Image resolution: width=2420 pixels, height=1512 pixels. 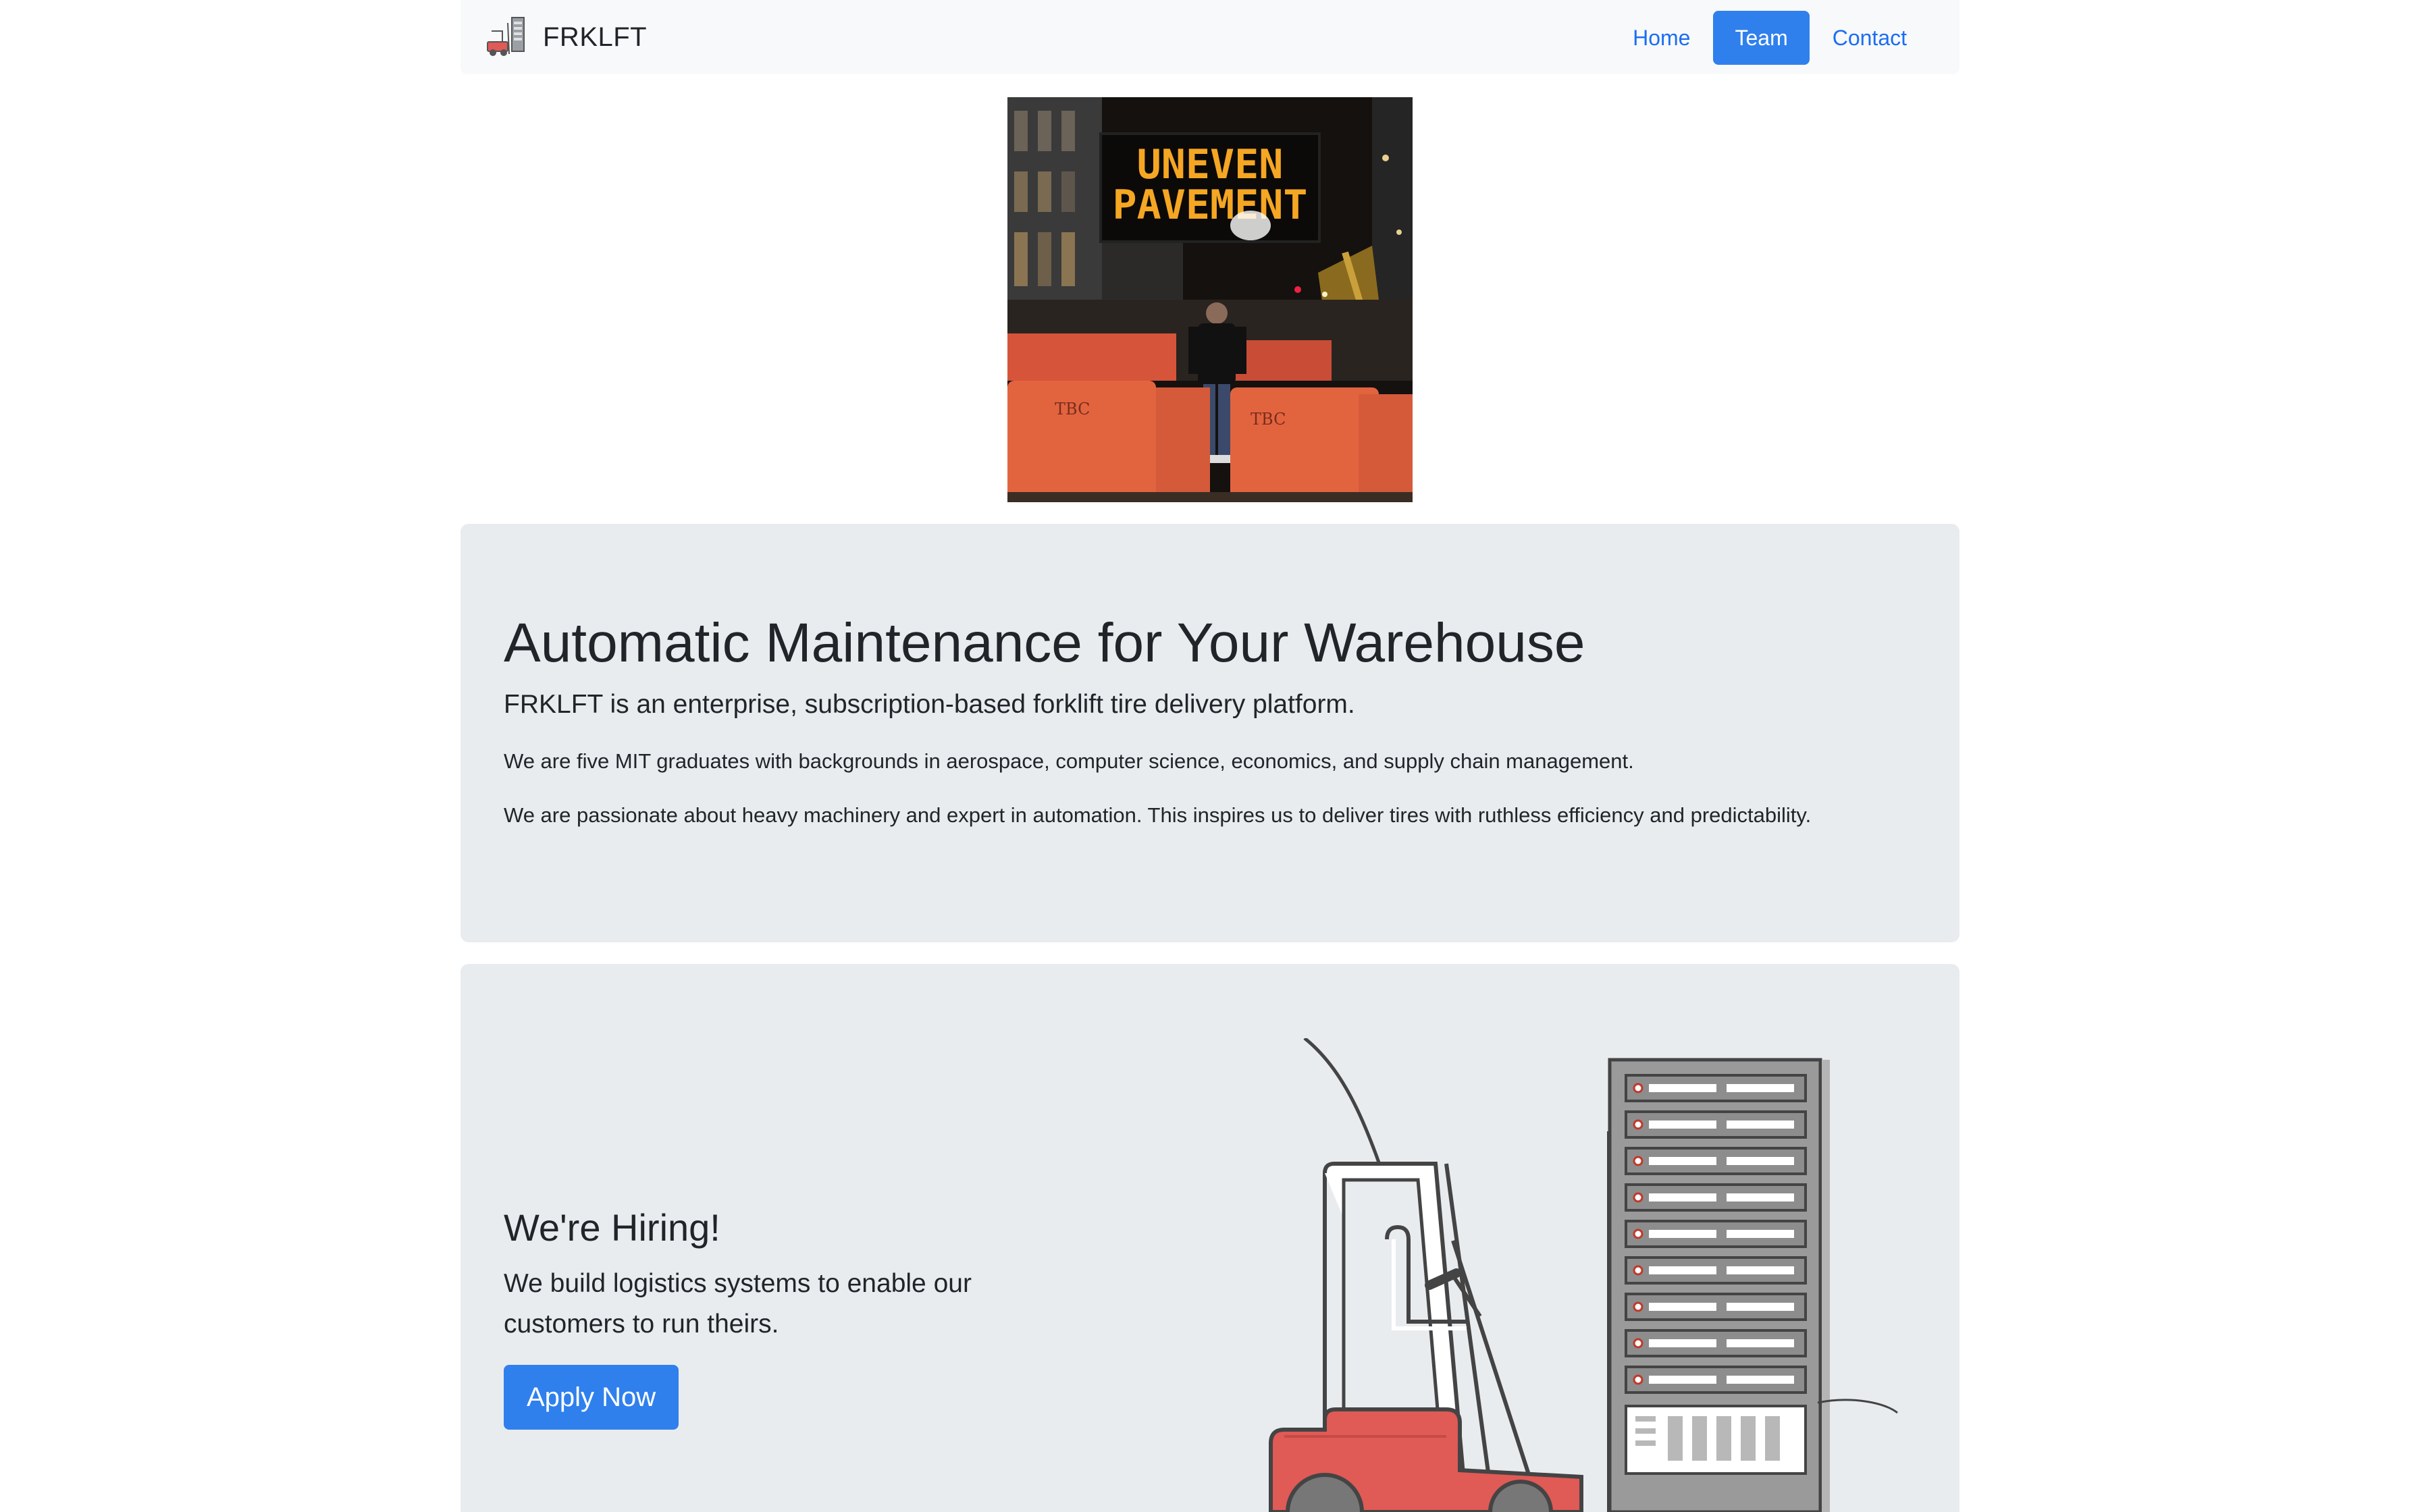 I want to click on nav-links: Home Team Contact, so click(x=1769, y=38).